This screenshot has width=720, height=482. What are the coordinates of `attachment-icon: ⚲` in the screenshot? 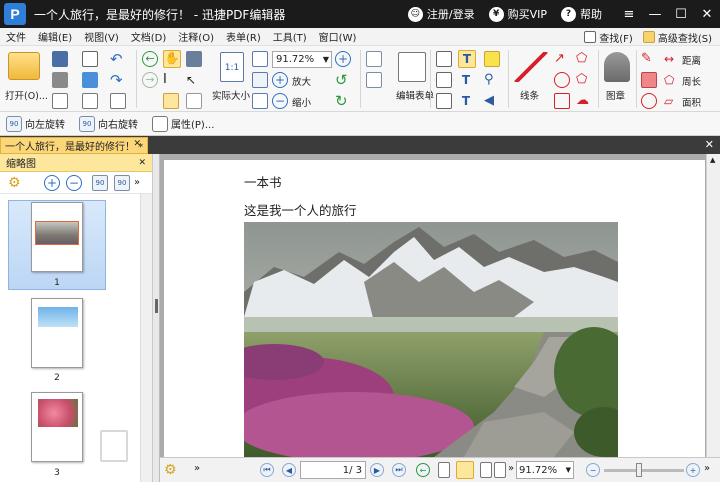 It's located at (492, 80).